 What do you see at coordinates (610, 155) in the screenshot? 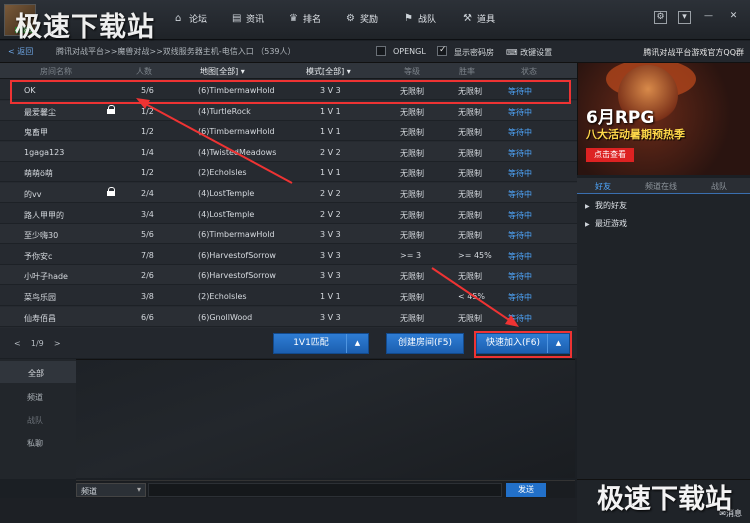
I see `banner-cta-button: 点击查看` at bounding box center [610, 155].